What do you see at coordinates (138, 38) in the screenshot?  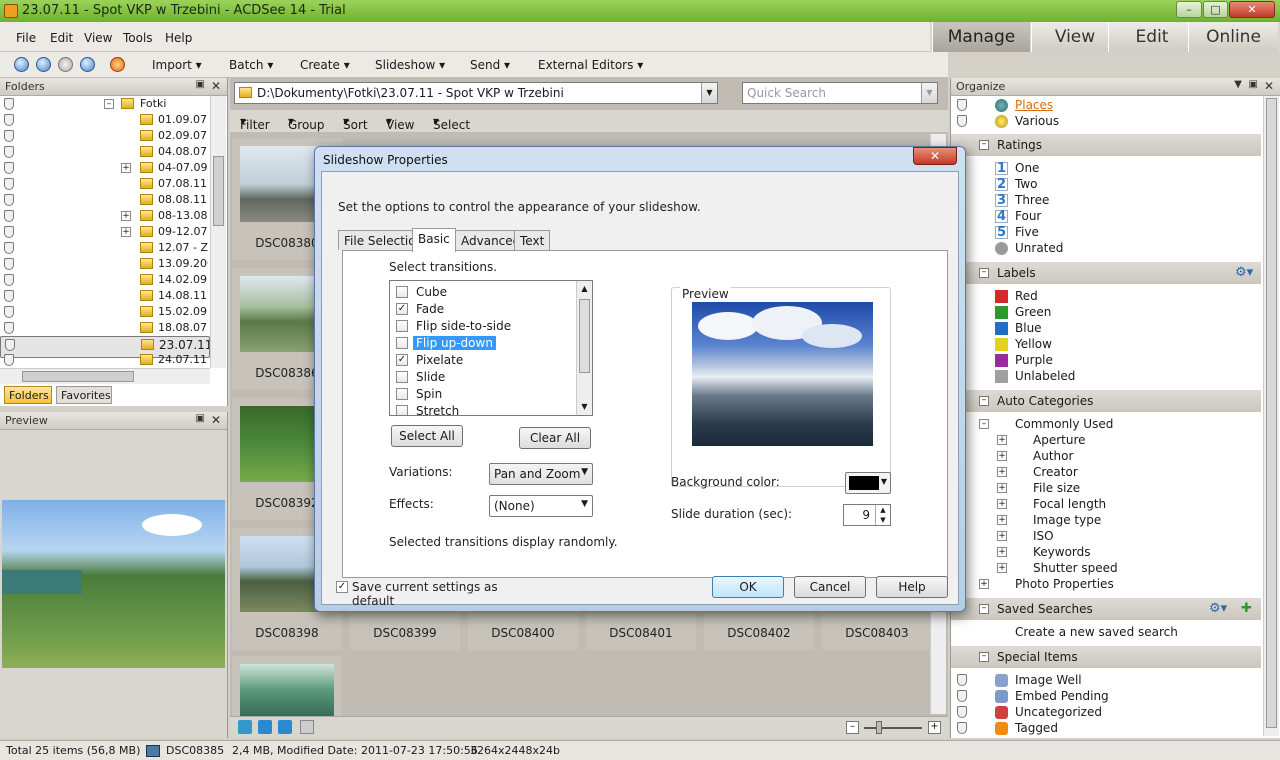 I see `menu-tools: Tools` at bounding box center [138, 38].